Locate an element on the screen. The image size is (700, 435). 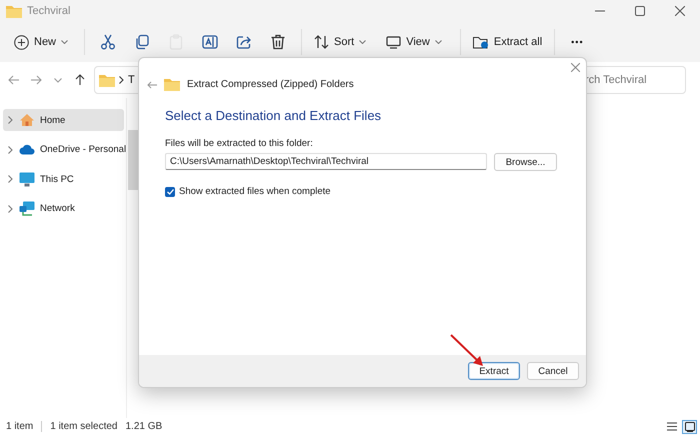
network-icon is located at coordinates (27, 208).